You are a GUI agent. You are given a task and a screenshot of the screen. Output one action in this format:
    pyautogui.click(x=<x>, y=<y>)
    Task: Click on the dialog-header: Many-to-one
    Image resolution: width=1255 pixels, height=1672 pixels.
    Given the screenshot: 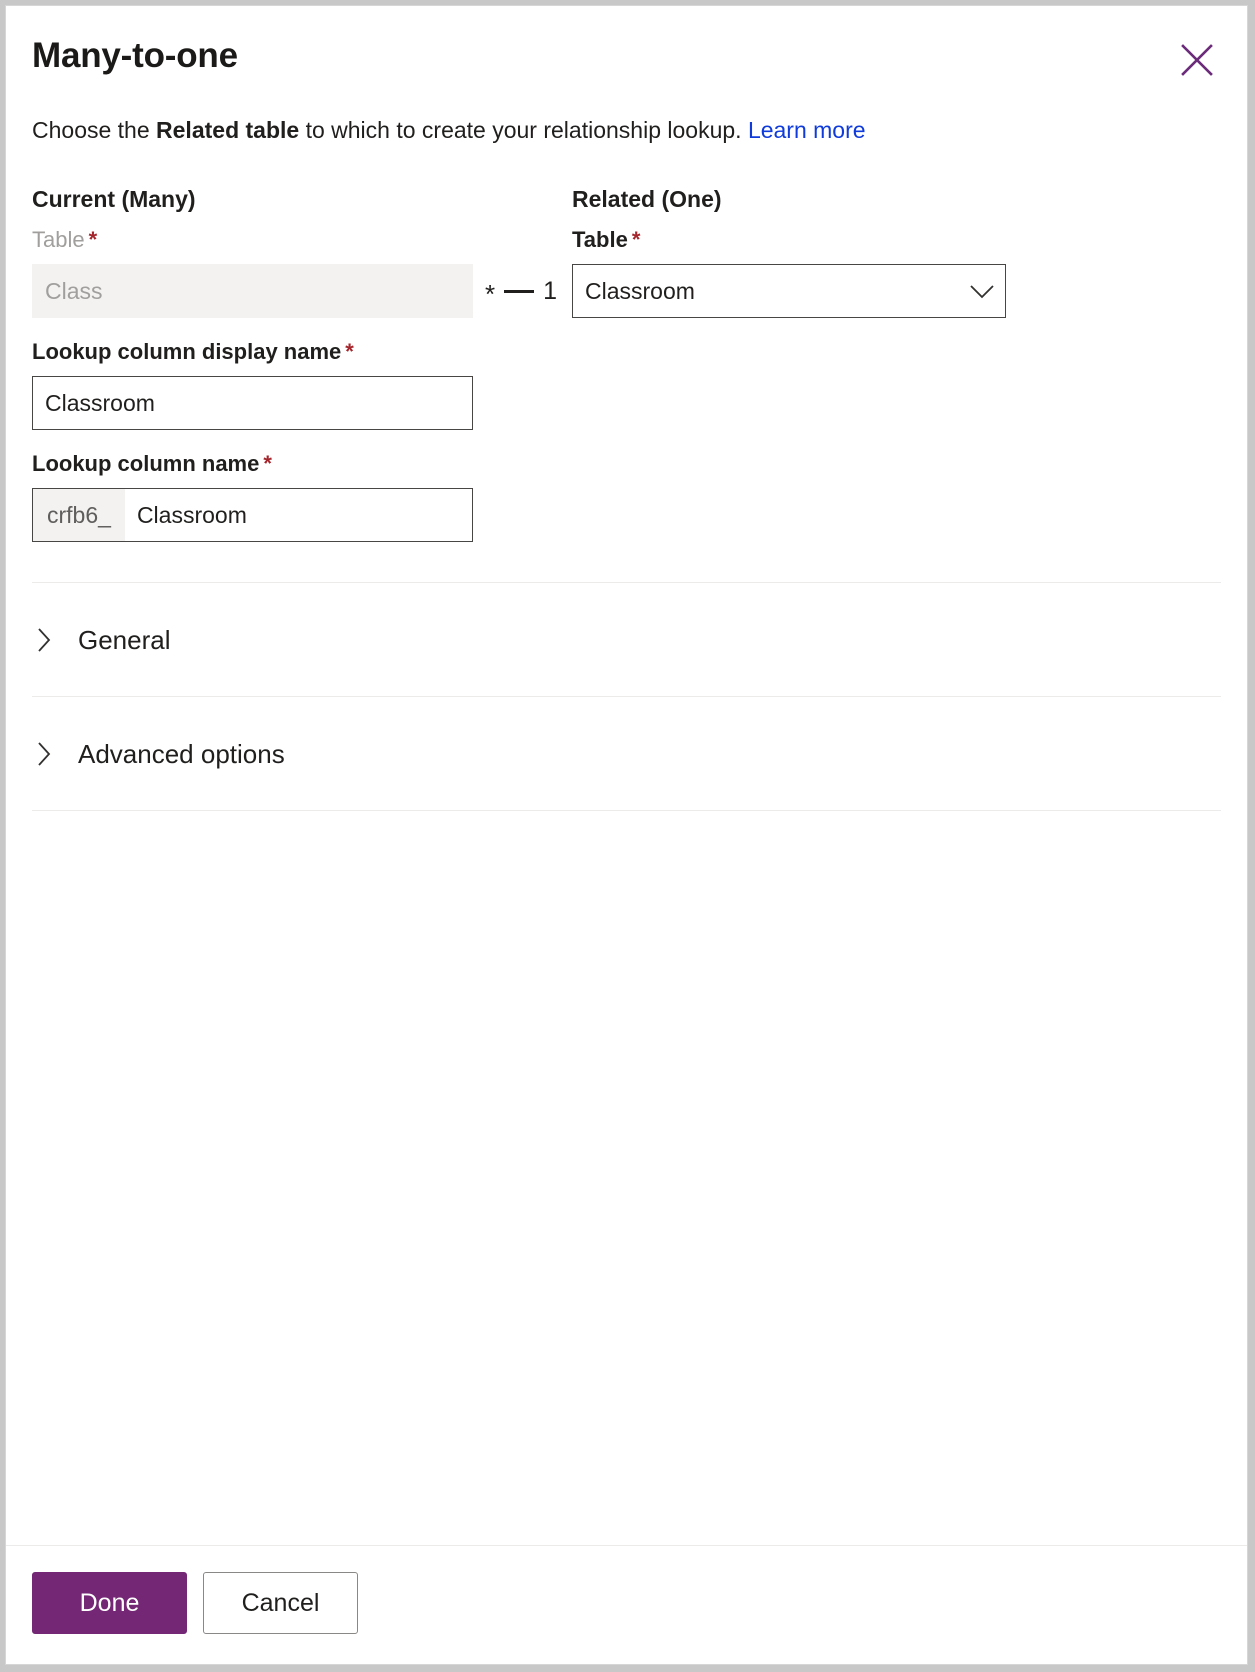 What is the action you would take?
    pyautogui.click(x=626, y=42)
    